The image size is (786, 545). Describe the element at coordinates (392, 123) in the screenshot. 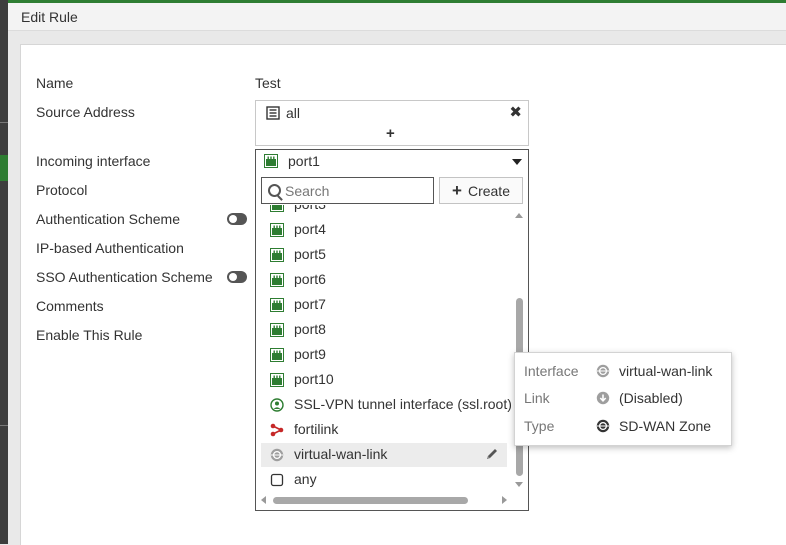

I see `source-address-field: all ✖ +` at that location.